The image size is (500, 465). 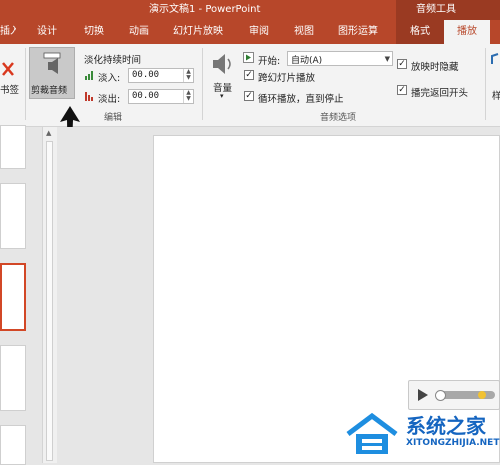 I want to click on tab-insert: 插入, so click(x=8, y=32).